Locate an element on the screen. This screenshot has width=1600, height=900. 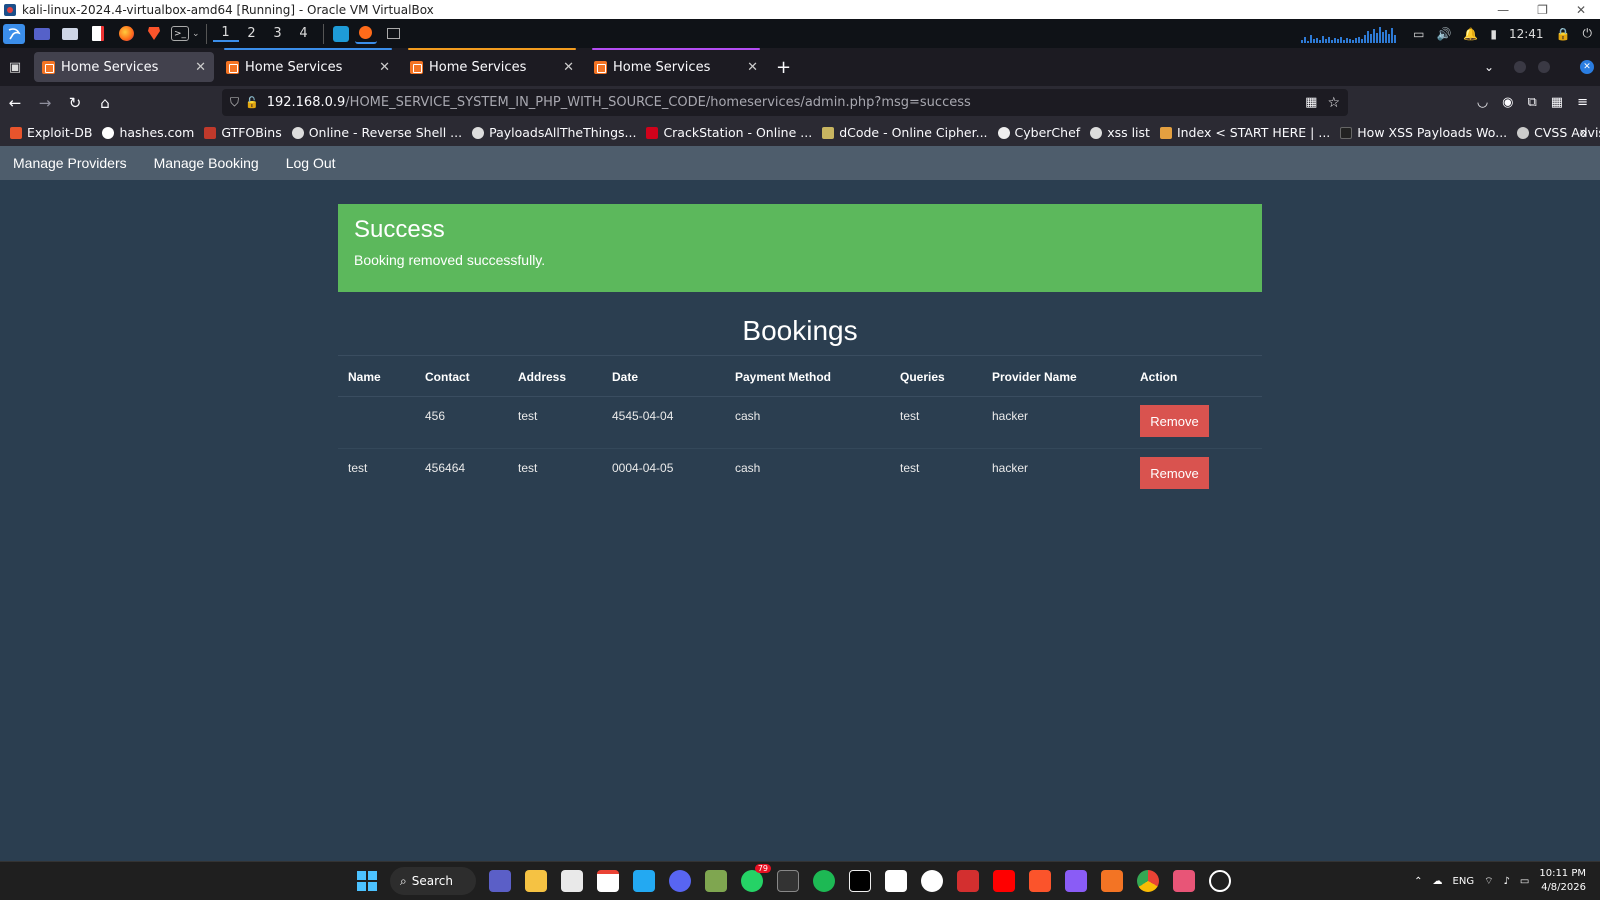
font-app-icon is located at coordinates (896, 881).